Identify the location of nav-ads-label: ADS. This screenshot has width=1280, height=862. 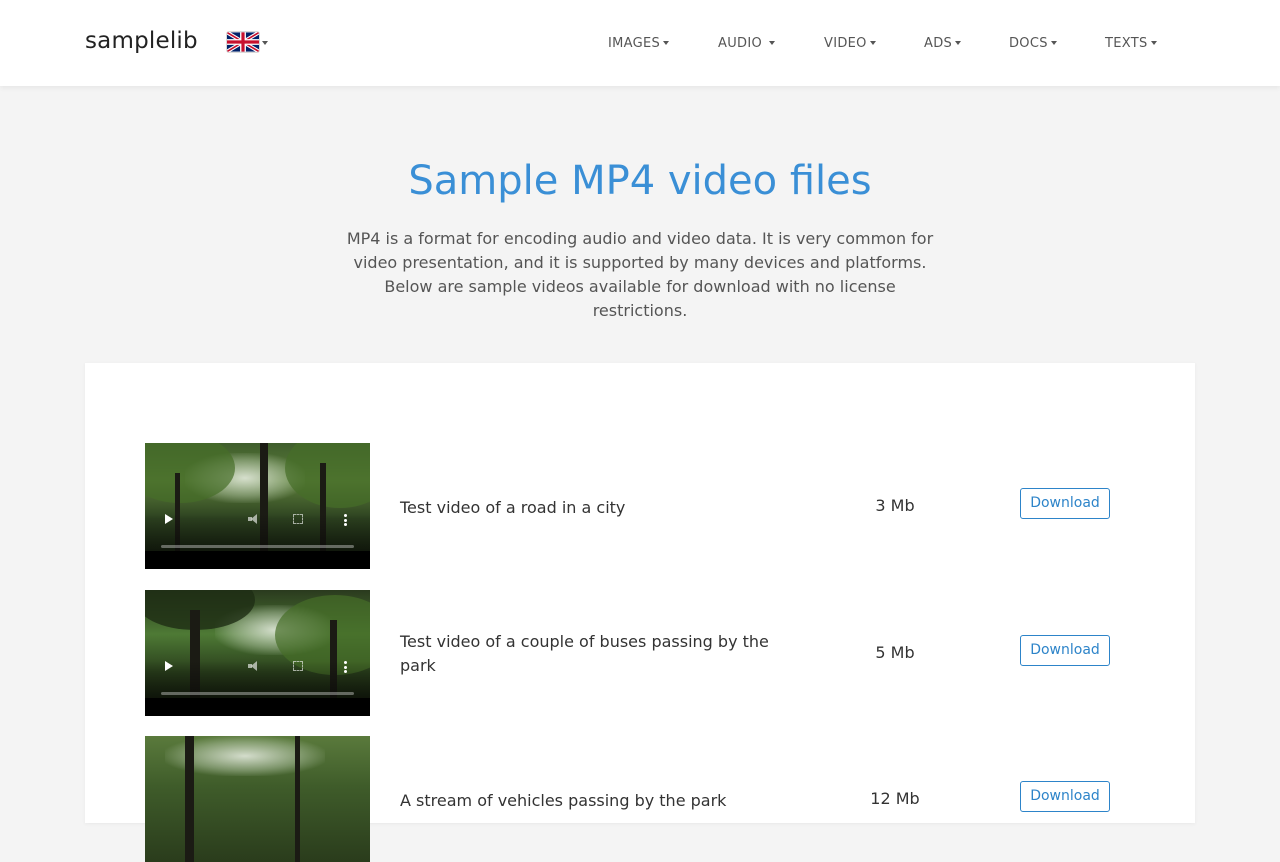
(938, 43).